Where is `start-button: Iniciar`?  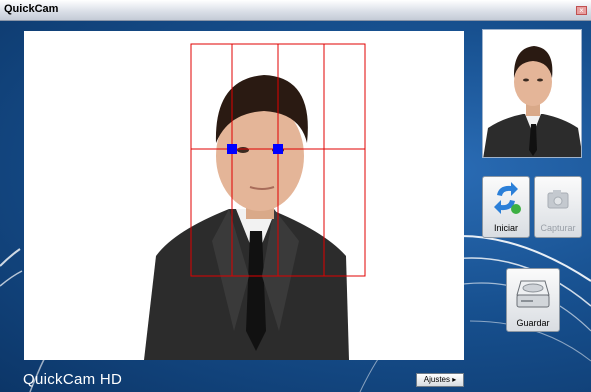
start-button: Iniciar is located at coordinates (506, 207).